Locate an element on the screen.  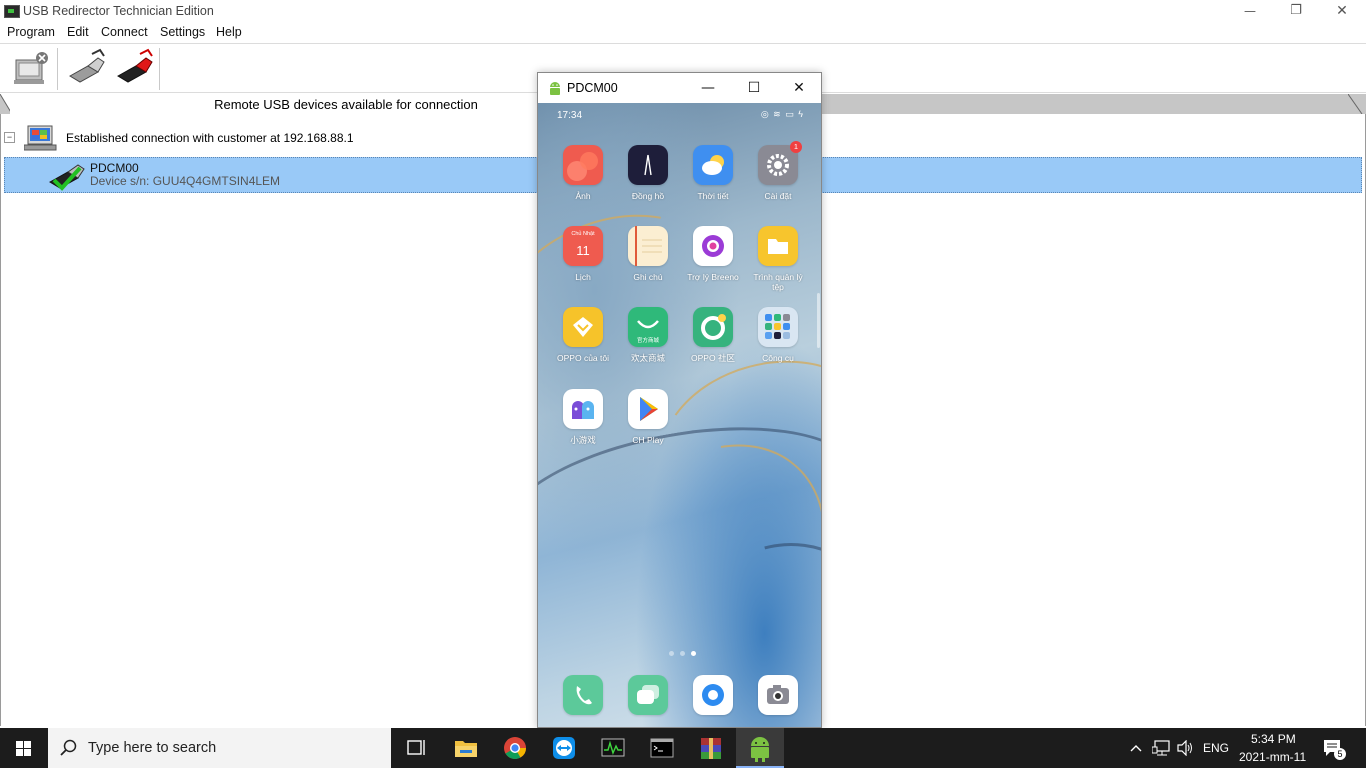
dock-messages is located at coordinates (648, 695).